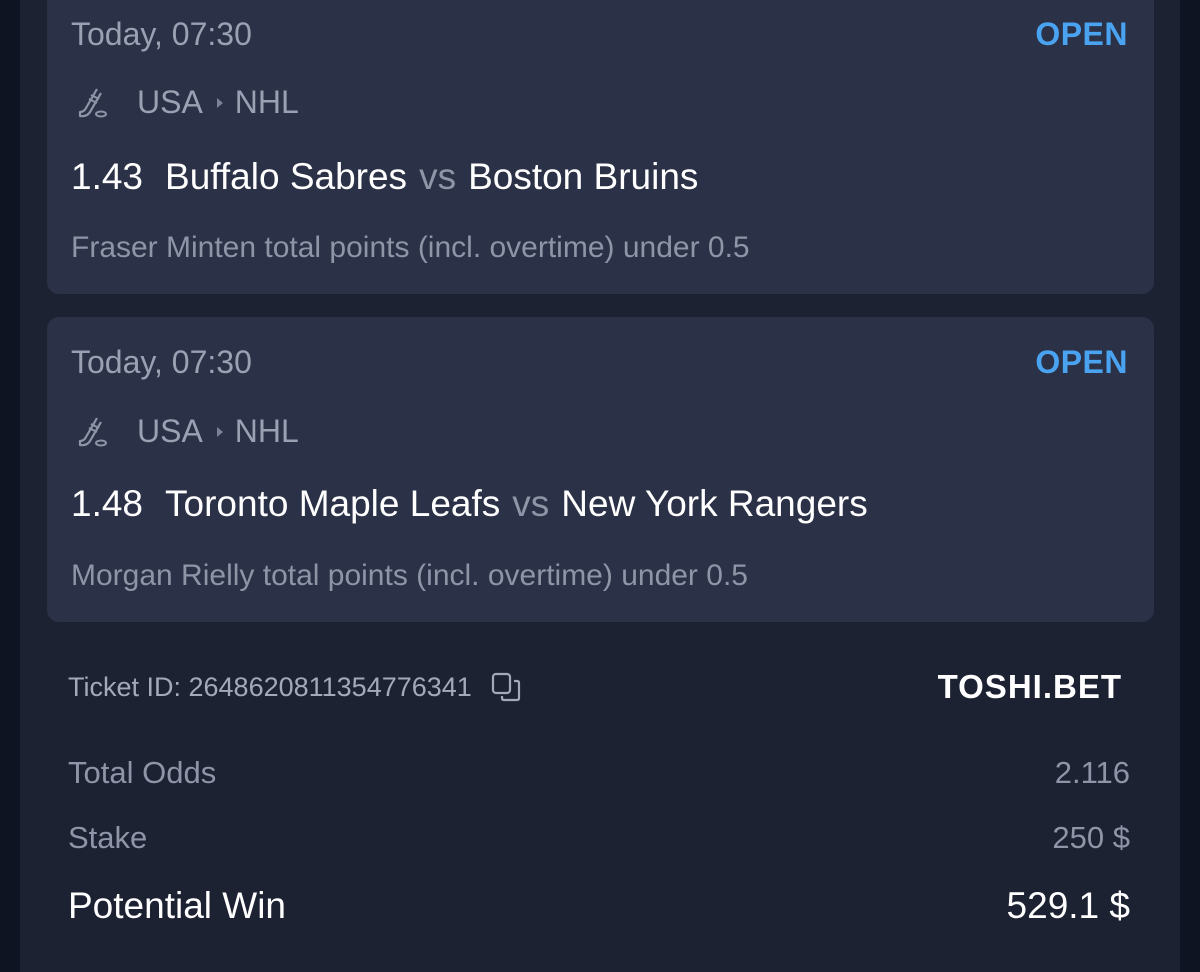 The height and width of the screenshot is (972, 1200). I want to click on away-team: Boston Bruins, so click(583, 176).